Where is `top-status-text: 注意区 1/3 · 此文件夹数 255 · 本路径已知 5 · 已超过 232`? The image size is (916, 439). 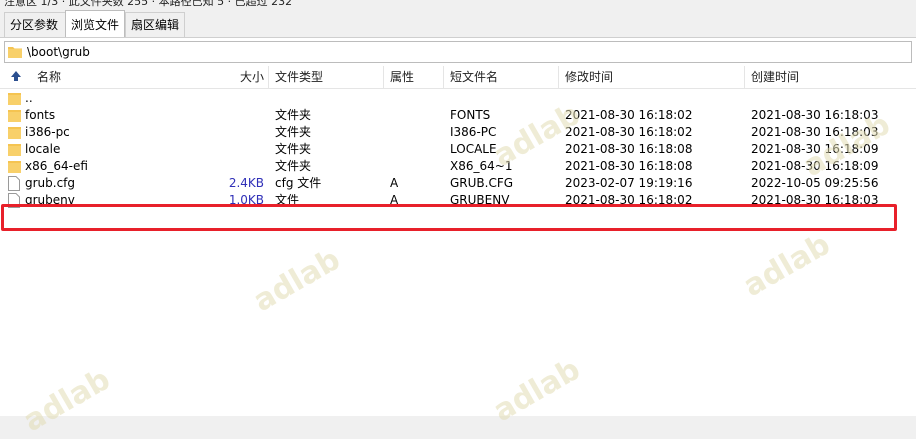
top-status-text: 注意区 1/3 · 此文件夹数 255 · 本路径已知 5 · 已超过 232 is located at coordinates (148, 4).